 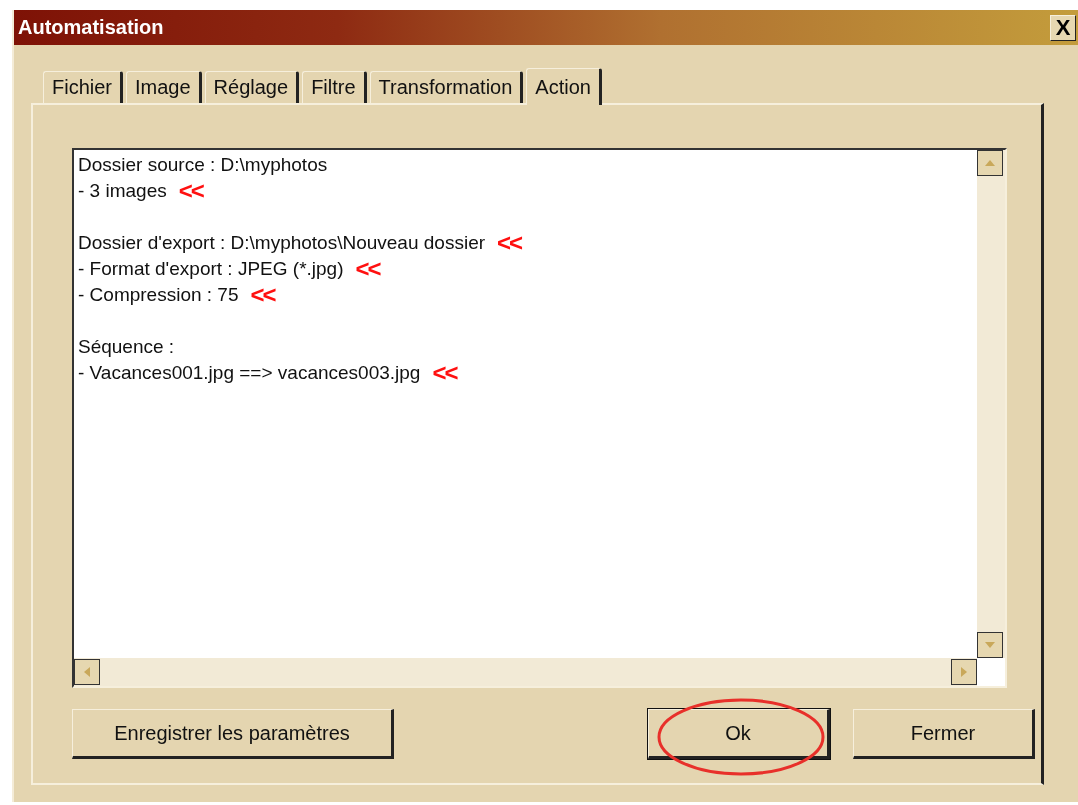 I want to click on dialog-button: Enregistrer les paramètres, so click(x=233, y=734).